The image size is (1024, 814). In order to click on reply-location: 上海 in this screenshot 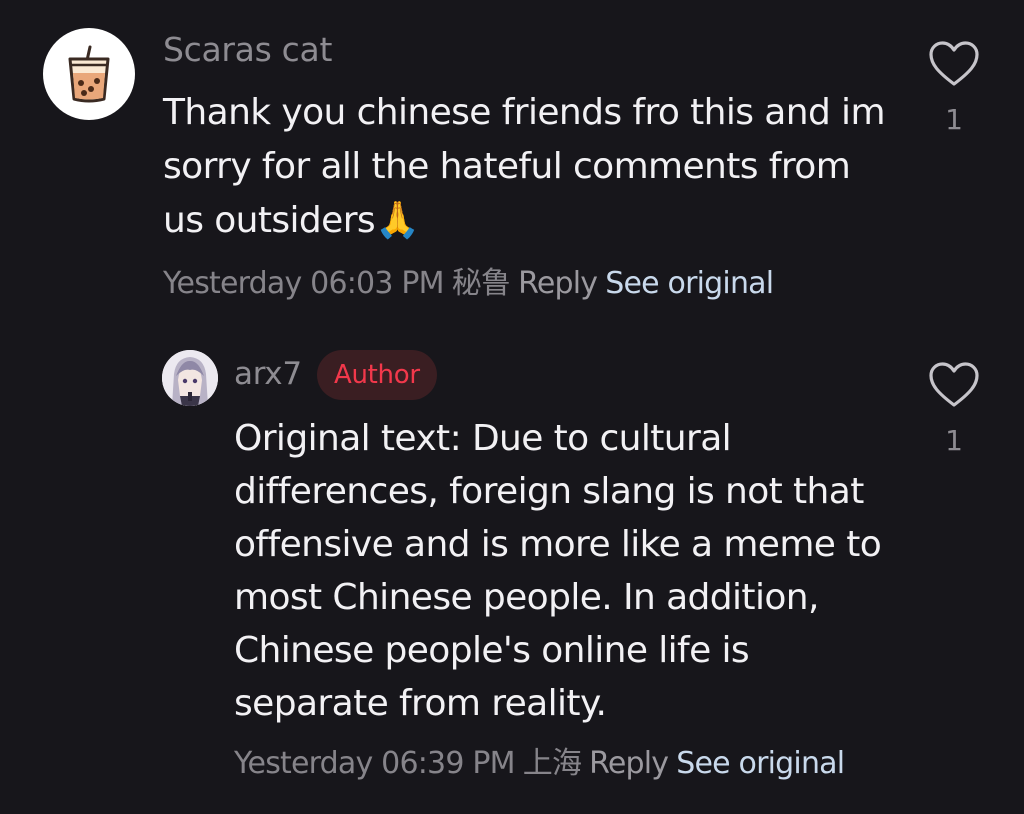, I will do `click(552, 763)`.